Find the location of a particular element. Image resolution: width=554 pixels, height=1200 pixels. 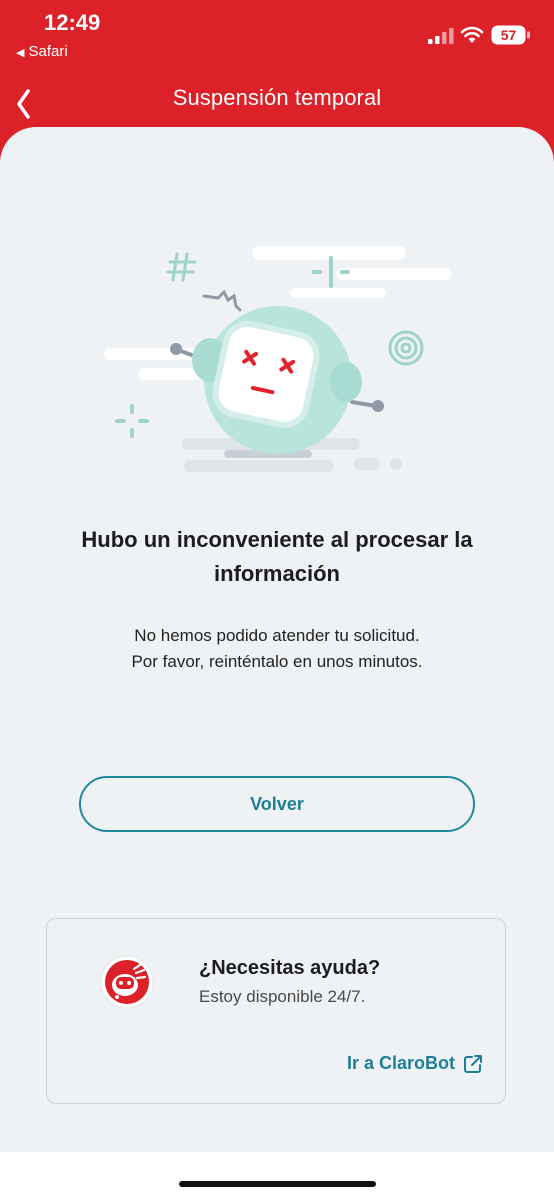

clarobot-link: Ir a ClaroBot is located at coordinates (415, 1063).